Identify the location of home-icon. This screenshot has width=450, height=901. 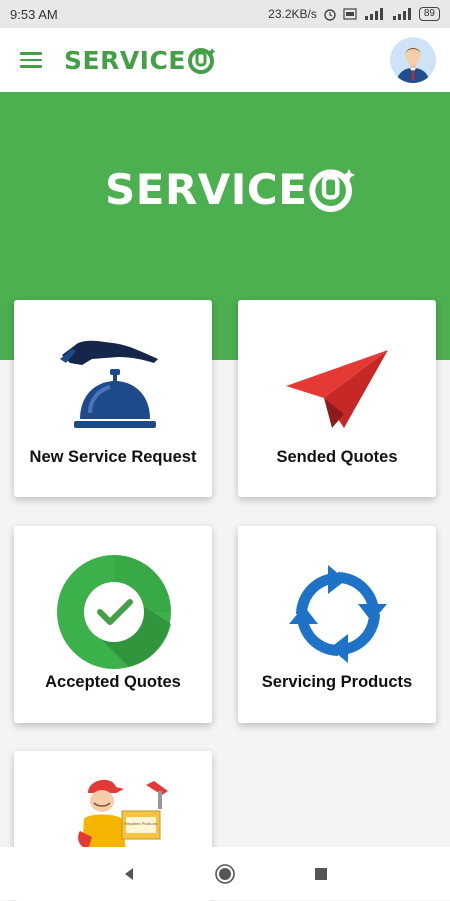
(225, 873).